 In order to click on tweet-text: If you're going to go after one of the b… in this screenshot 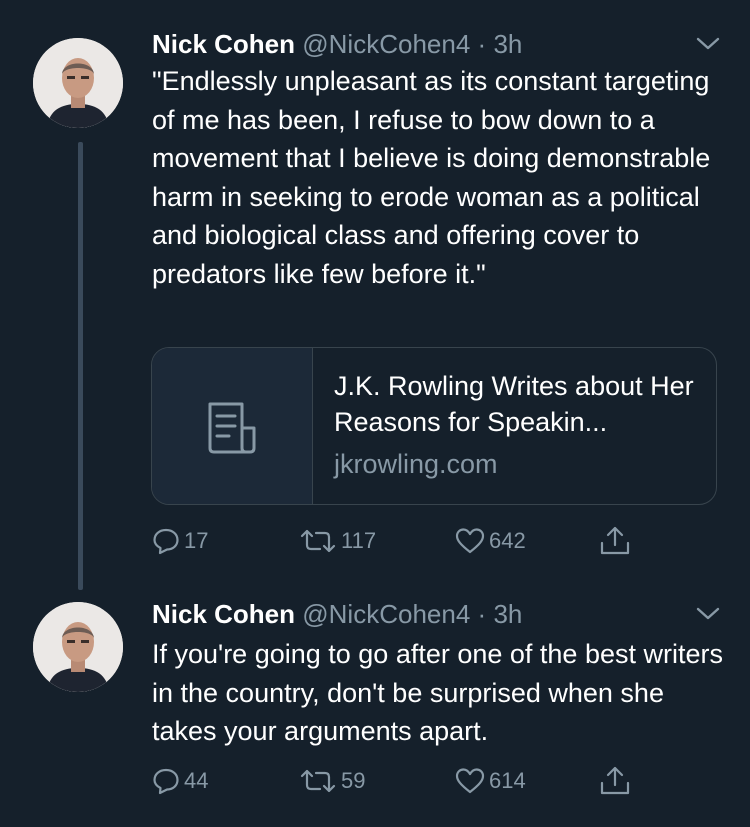, I will do `click(437, 692)`.